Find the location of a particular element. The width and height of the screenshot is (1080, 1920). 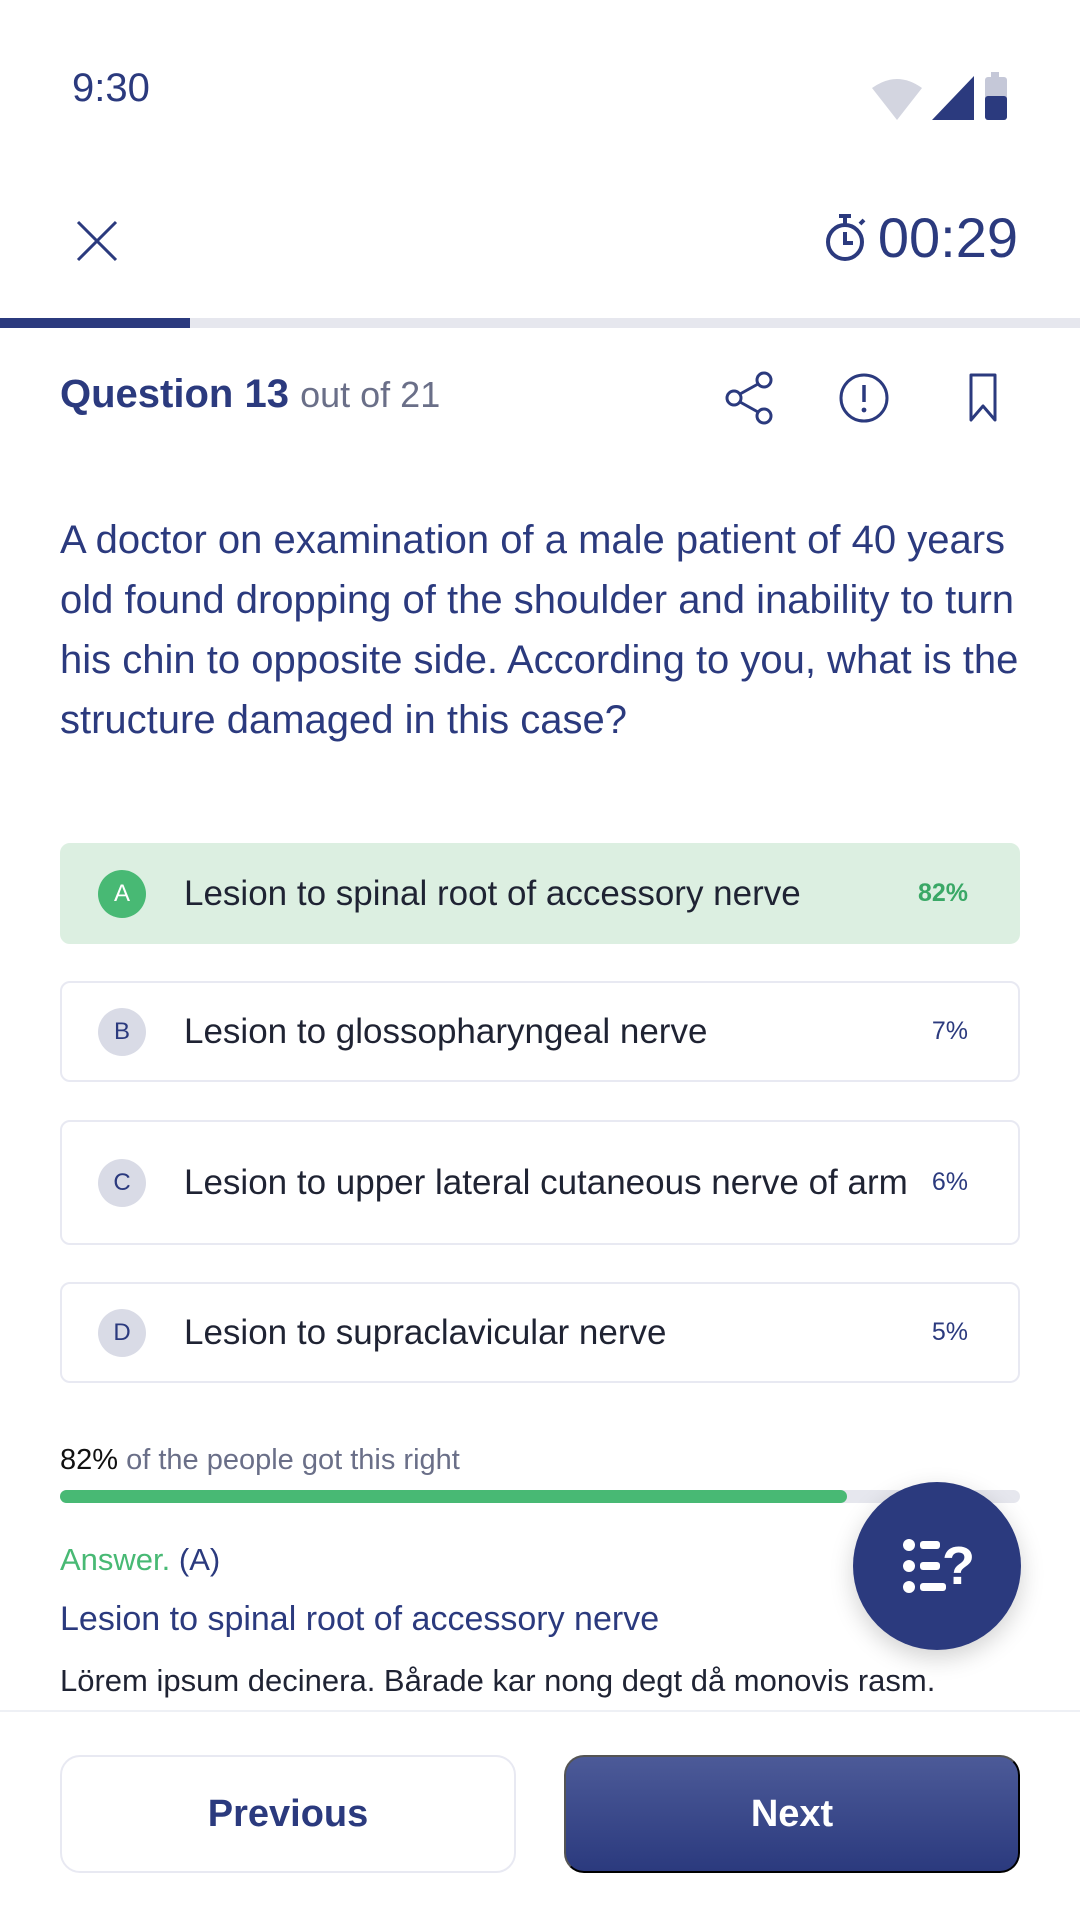

question-list-icon: ? is located at coordinates (937, 1566).